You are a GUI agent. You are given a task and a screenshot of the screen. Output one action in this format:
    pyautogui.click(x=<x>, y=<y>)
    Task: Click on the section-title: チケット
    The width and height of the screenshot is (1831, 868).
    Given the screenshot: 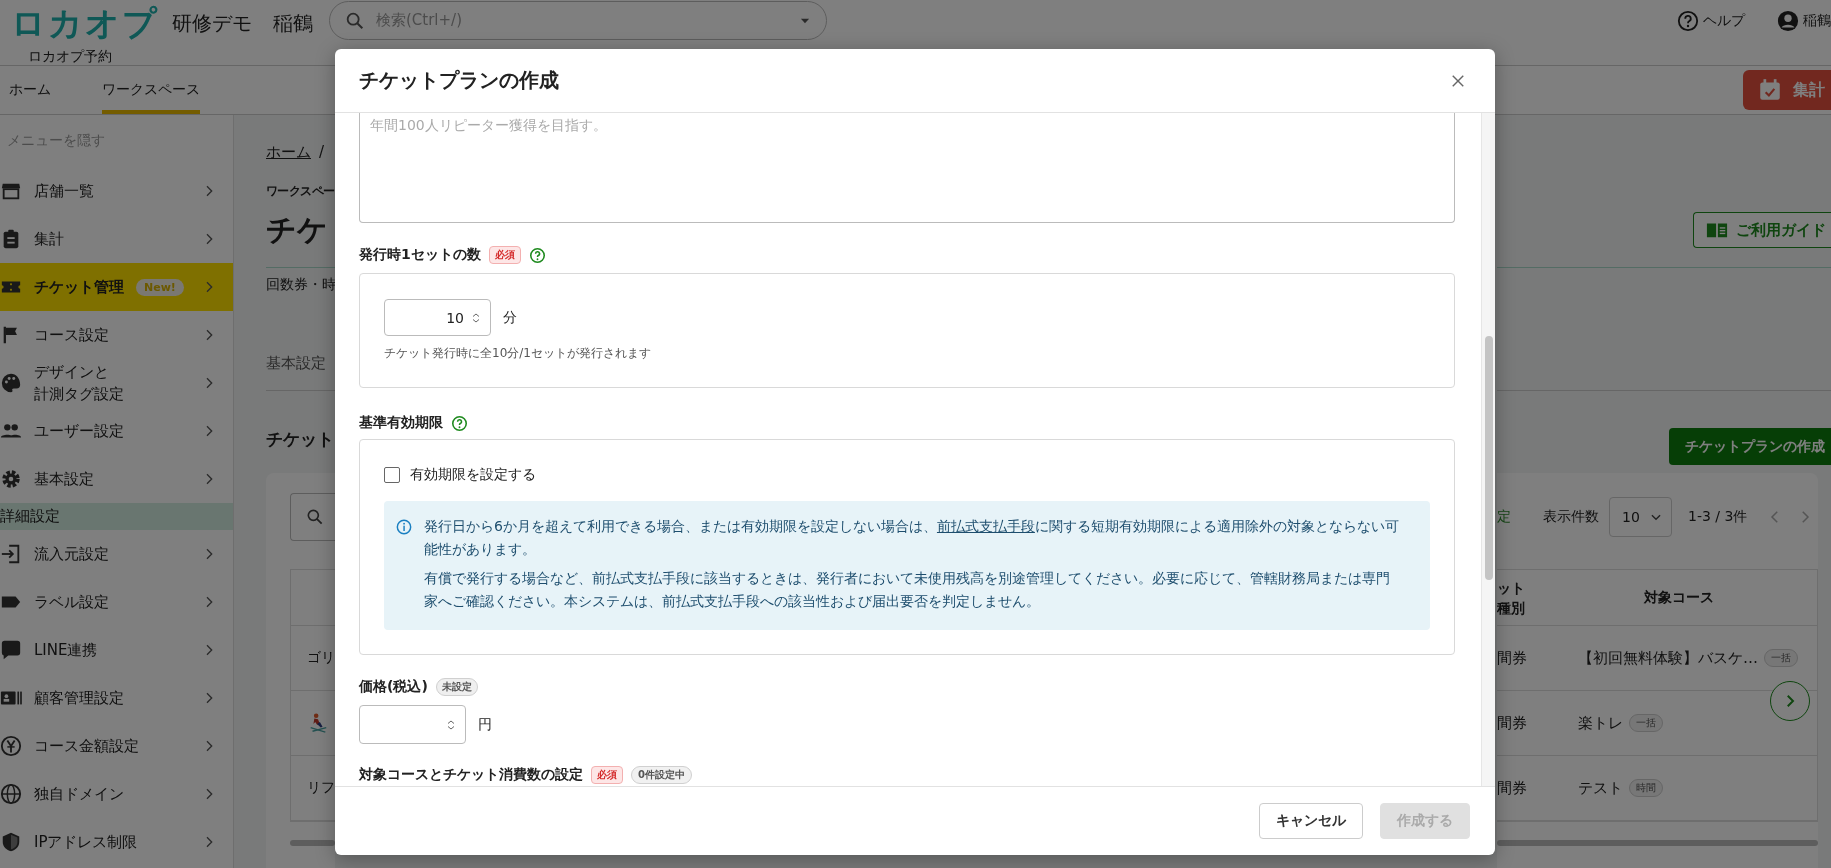 What is the action you would take?
    pyautogui.click(x=300, y=439)
    